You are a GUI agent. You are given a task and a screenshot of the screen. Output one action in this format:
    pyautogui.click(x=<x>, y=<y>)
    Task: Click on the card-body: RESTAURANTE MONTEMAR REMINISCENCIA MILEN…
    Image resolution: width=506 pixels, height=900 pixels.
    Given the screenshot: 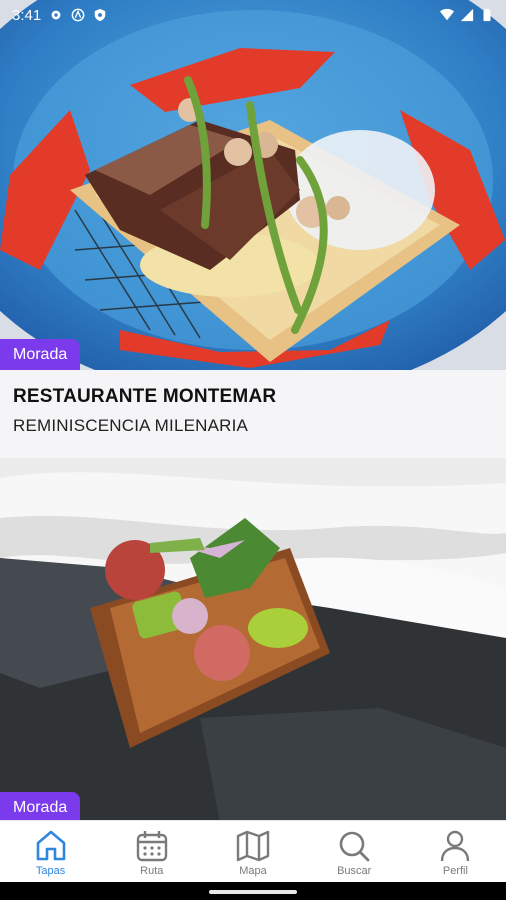 What is the action you would take?
    pyautogui.click(x=253, y=414)
    